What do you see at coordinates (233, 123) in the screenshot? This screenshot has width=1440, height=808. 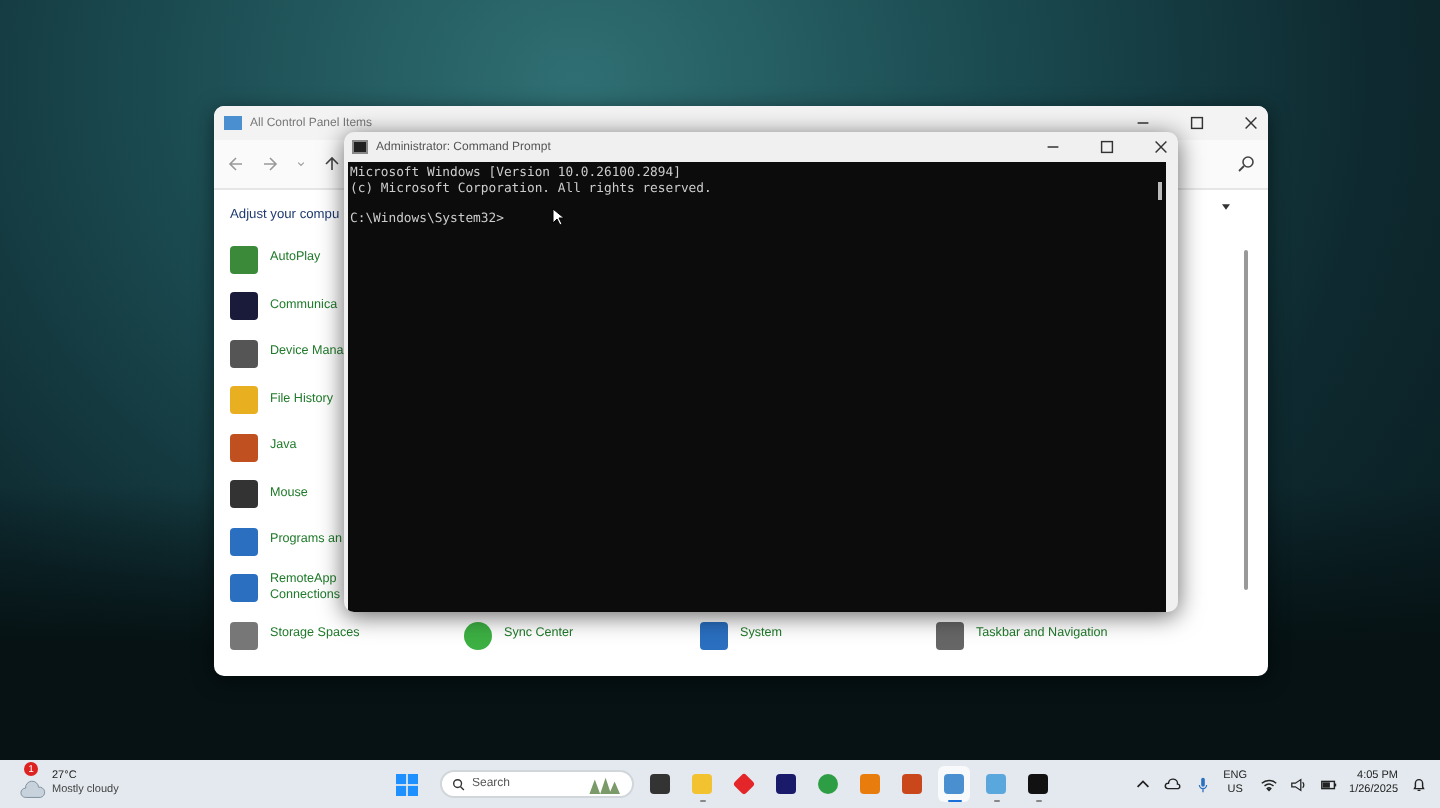 I see `control-panel-icon` at bounding box center [233, 123].